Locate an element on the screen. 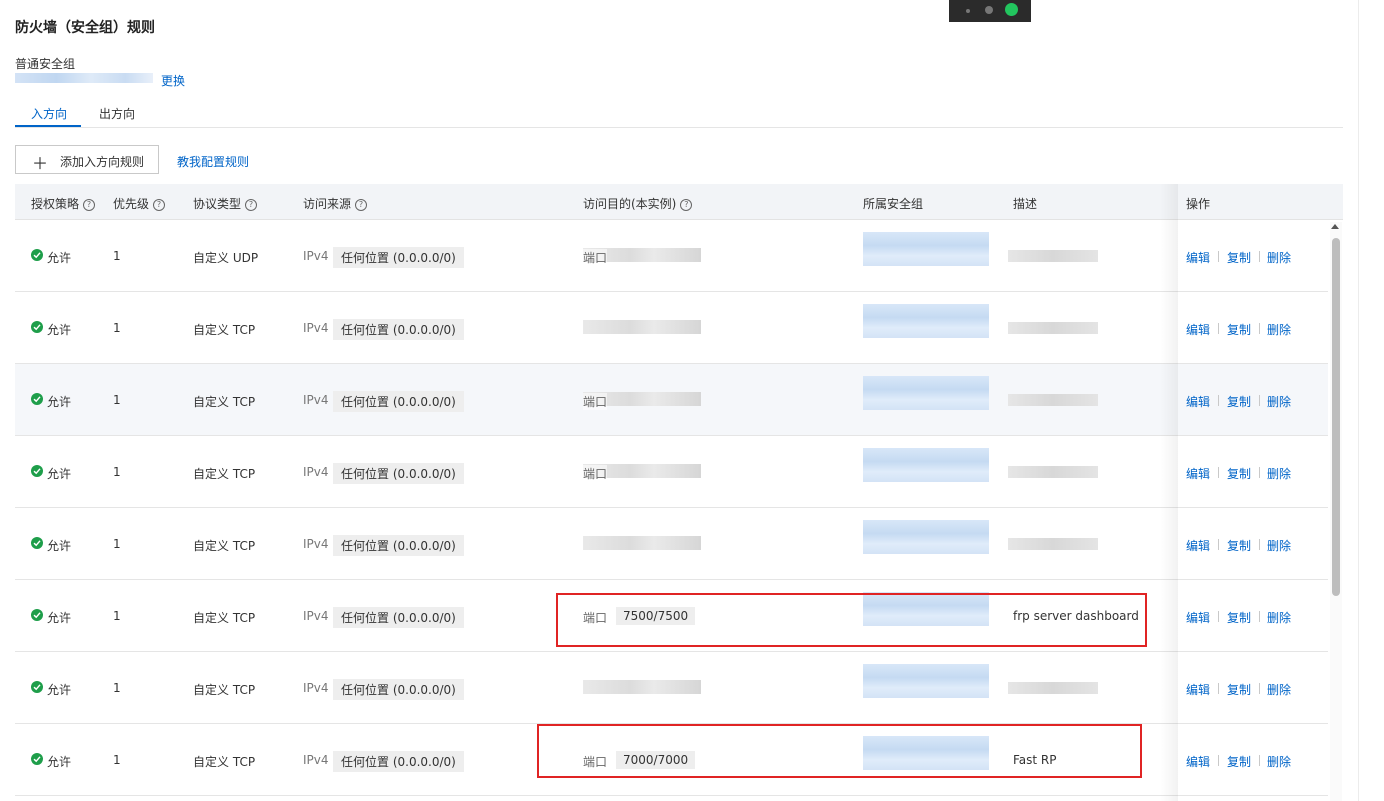  table-row: 允许 1 自定义 UDP IPv4 任何位置 (0.0.0.0/0) 端口 编辑 复制 删除 is located at coordinates (671, 256).